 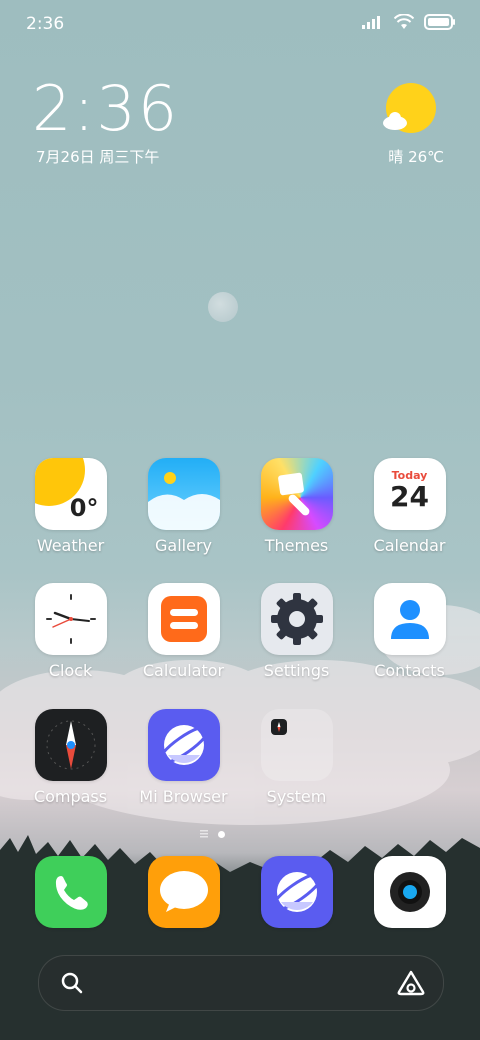 I want to click on app-label: Themes, so click(x=296, y=545).